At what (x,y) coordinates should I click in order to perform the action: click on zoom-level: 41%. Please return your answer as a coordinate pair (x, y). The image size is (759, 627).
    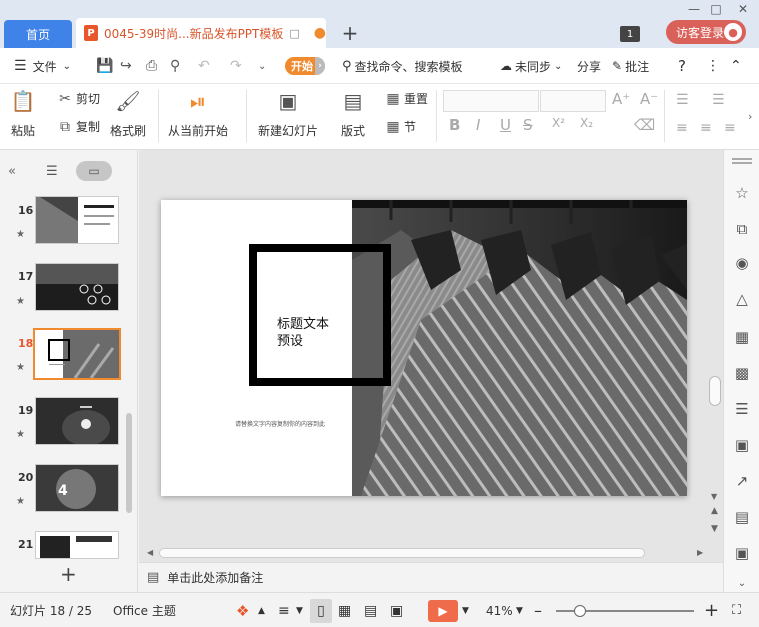
    Looking at the image, I should click on (499, 610).